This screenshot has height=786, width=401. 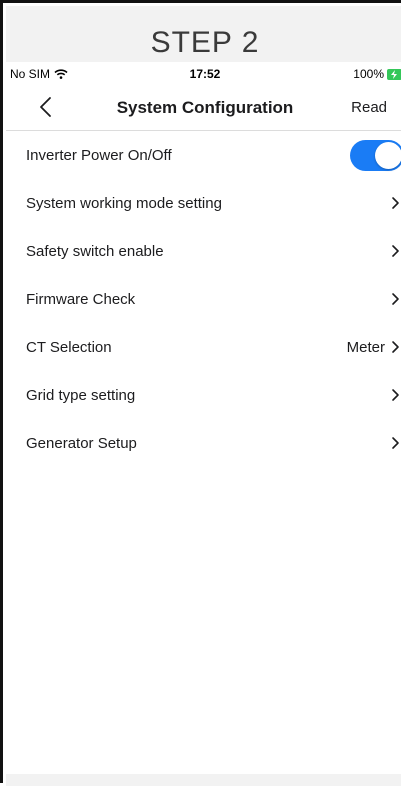 What do you see at coordinates (203, 251) in the screenshot?
I see `settings-item-safety-switch: Safety switch enable` at bounding box center [203, 251].